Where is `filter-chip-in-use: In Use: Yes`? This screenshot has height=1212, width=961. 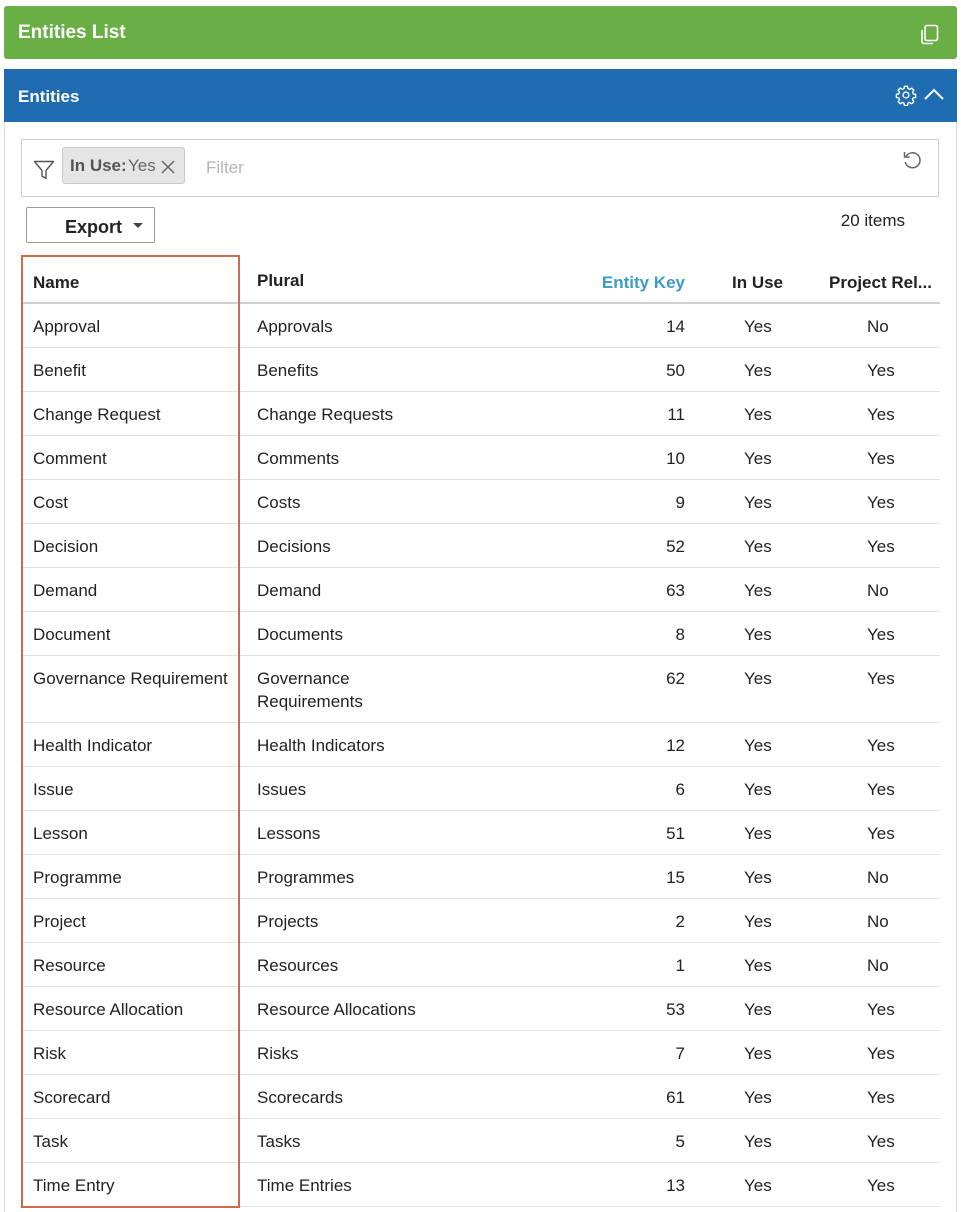
filter-chip-in-use: In Use: Yes is located at coordinates (123, 165).